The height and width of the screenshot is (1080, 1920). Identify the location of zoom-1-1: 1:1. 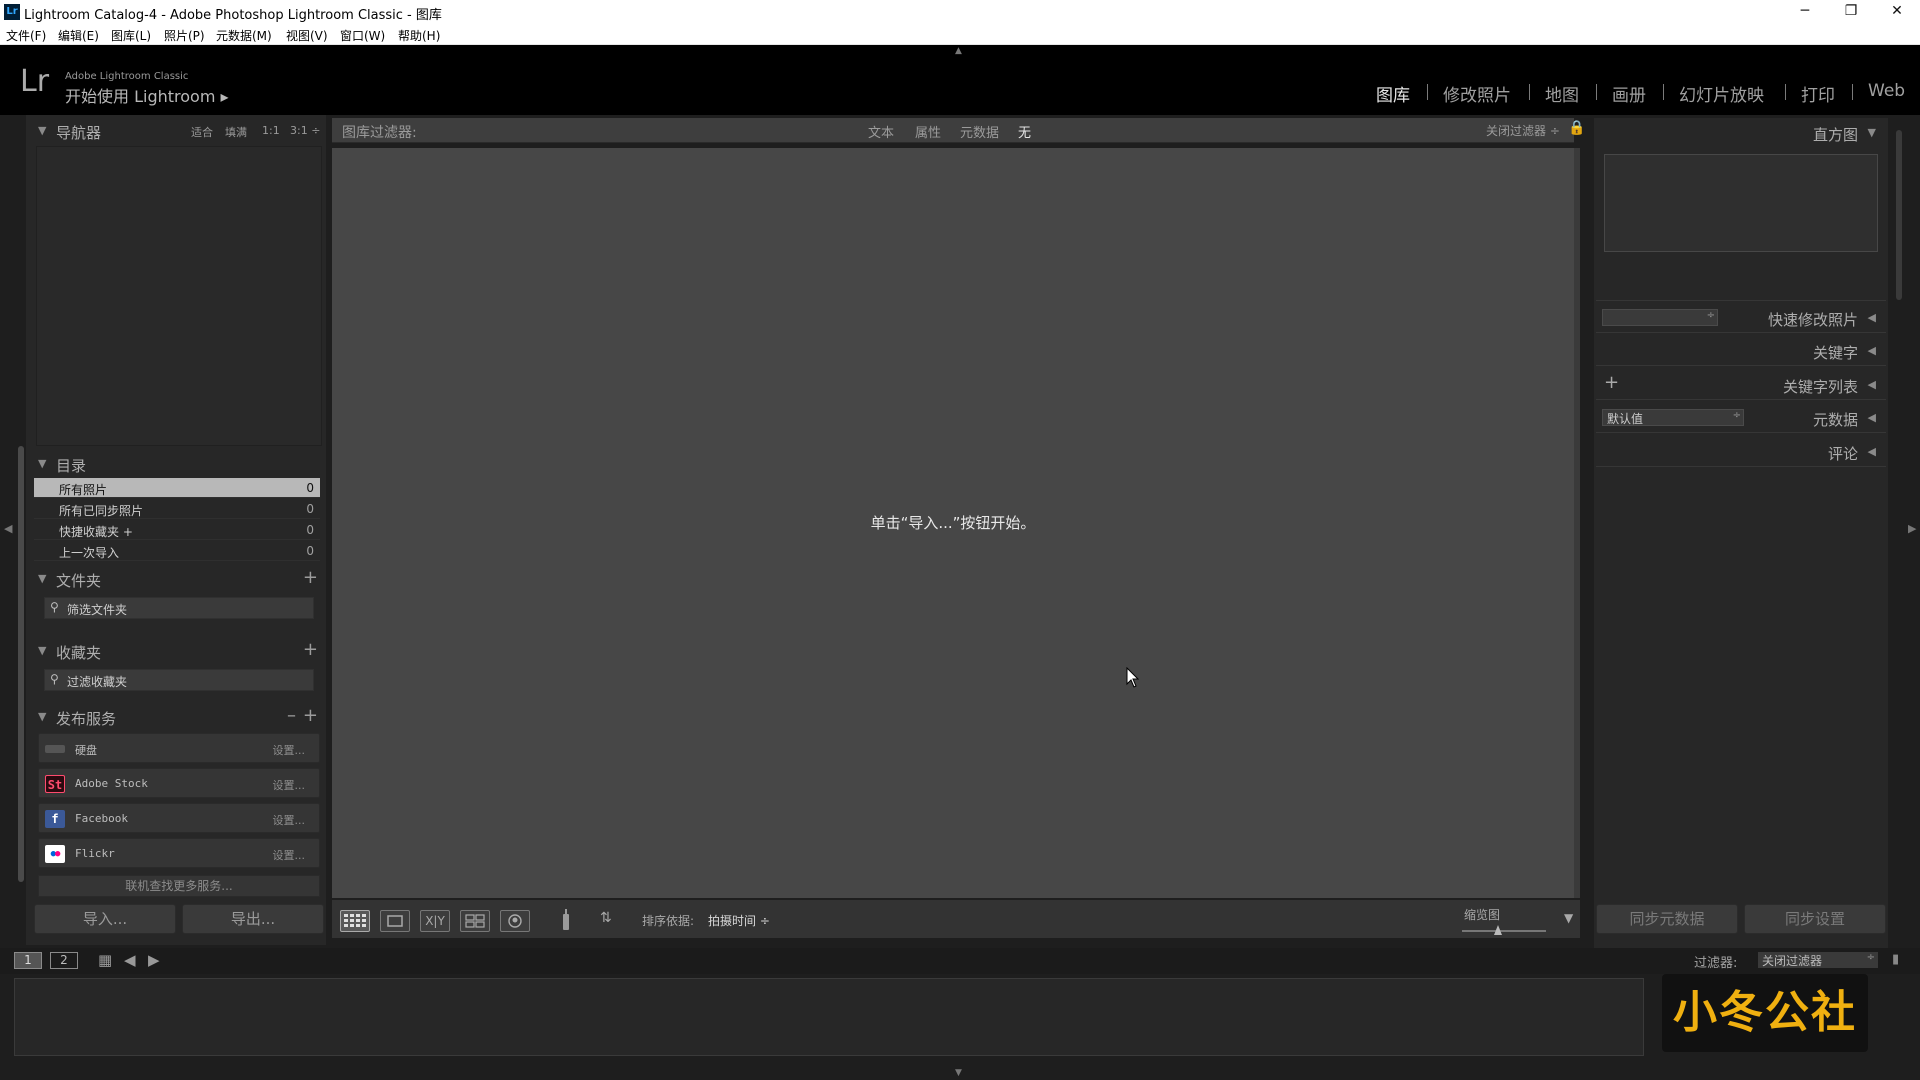
(271, 130).